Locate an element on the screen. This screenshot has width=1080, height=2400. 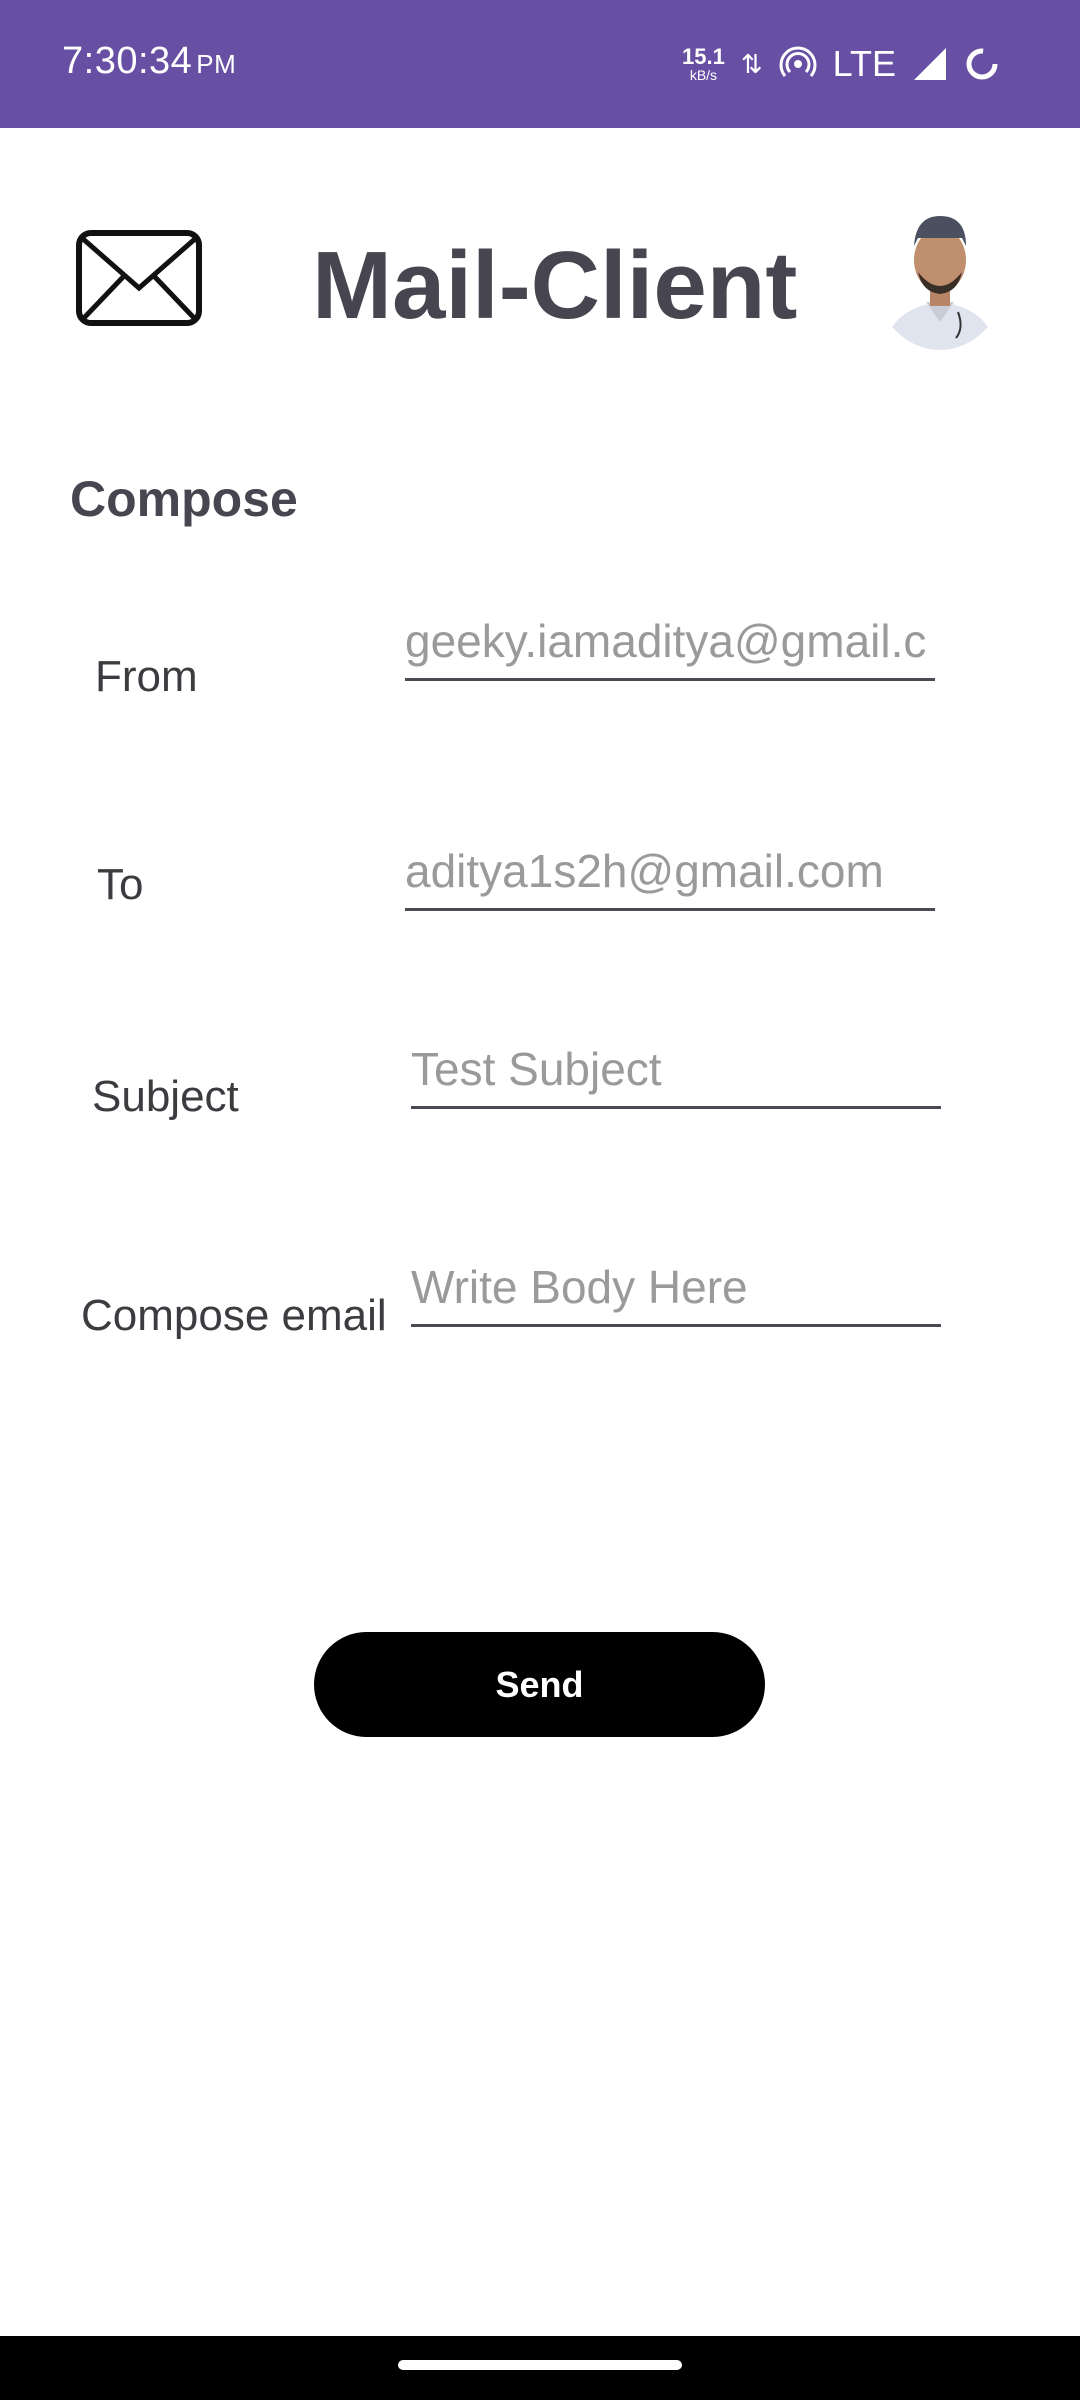
from-label: From is located at coordinates (146, 676).